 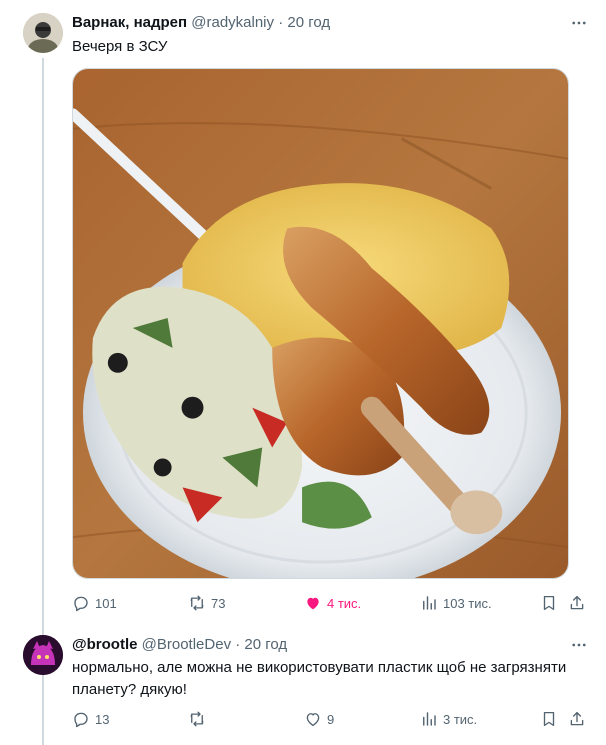 I want to click on like-button: 9, so click(x=319, y=719).